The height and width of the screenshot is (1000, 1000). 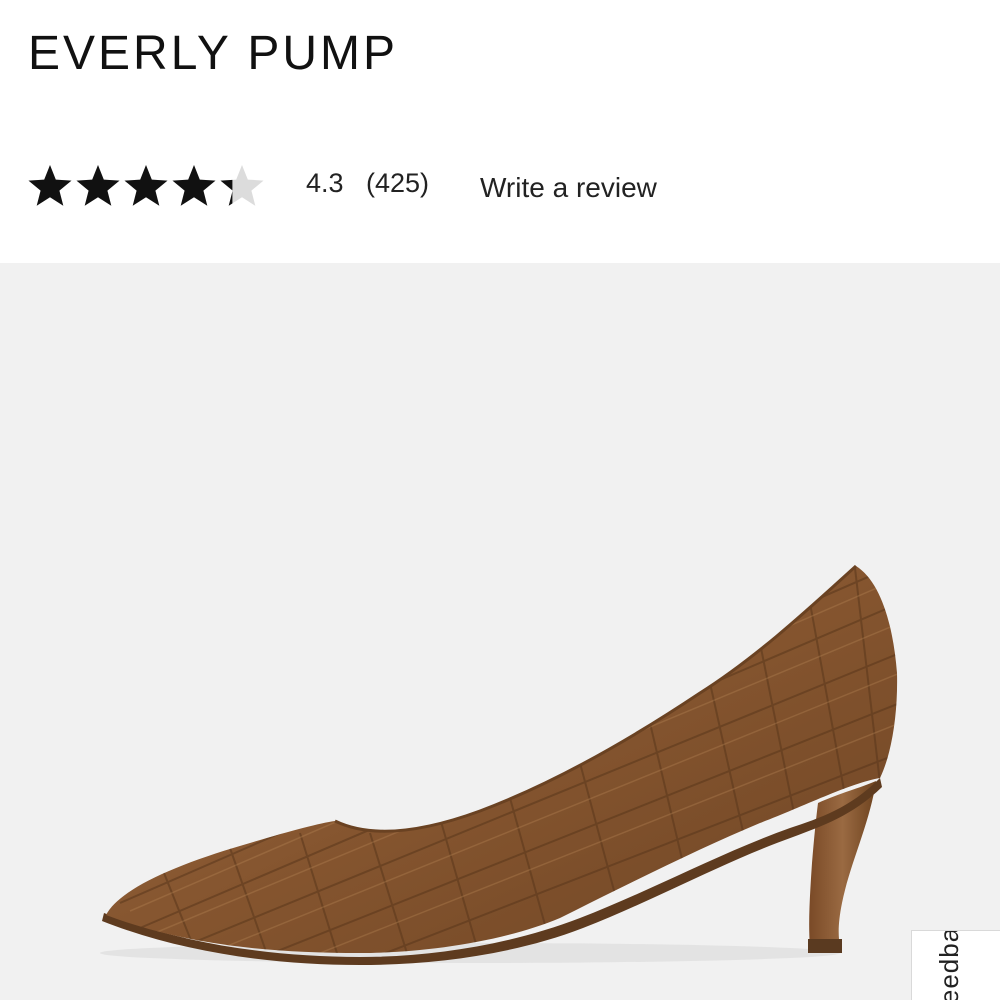 What do you see at coordinates (568, 188) in the screenshot?
I see `write-review-link: Write a review` at bounding box center [568, 188].